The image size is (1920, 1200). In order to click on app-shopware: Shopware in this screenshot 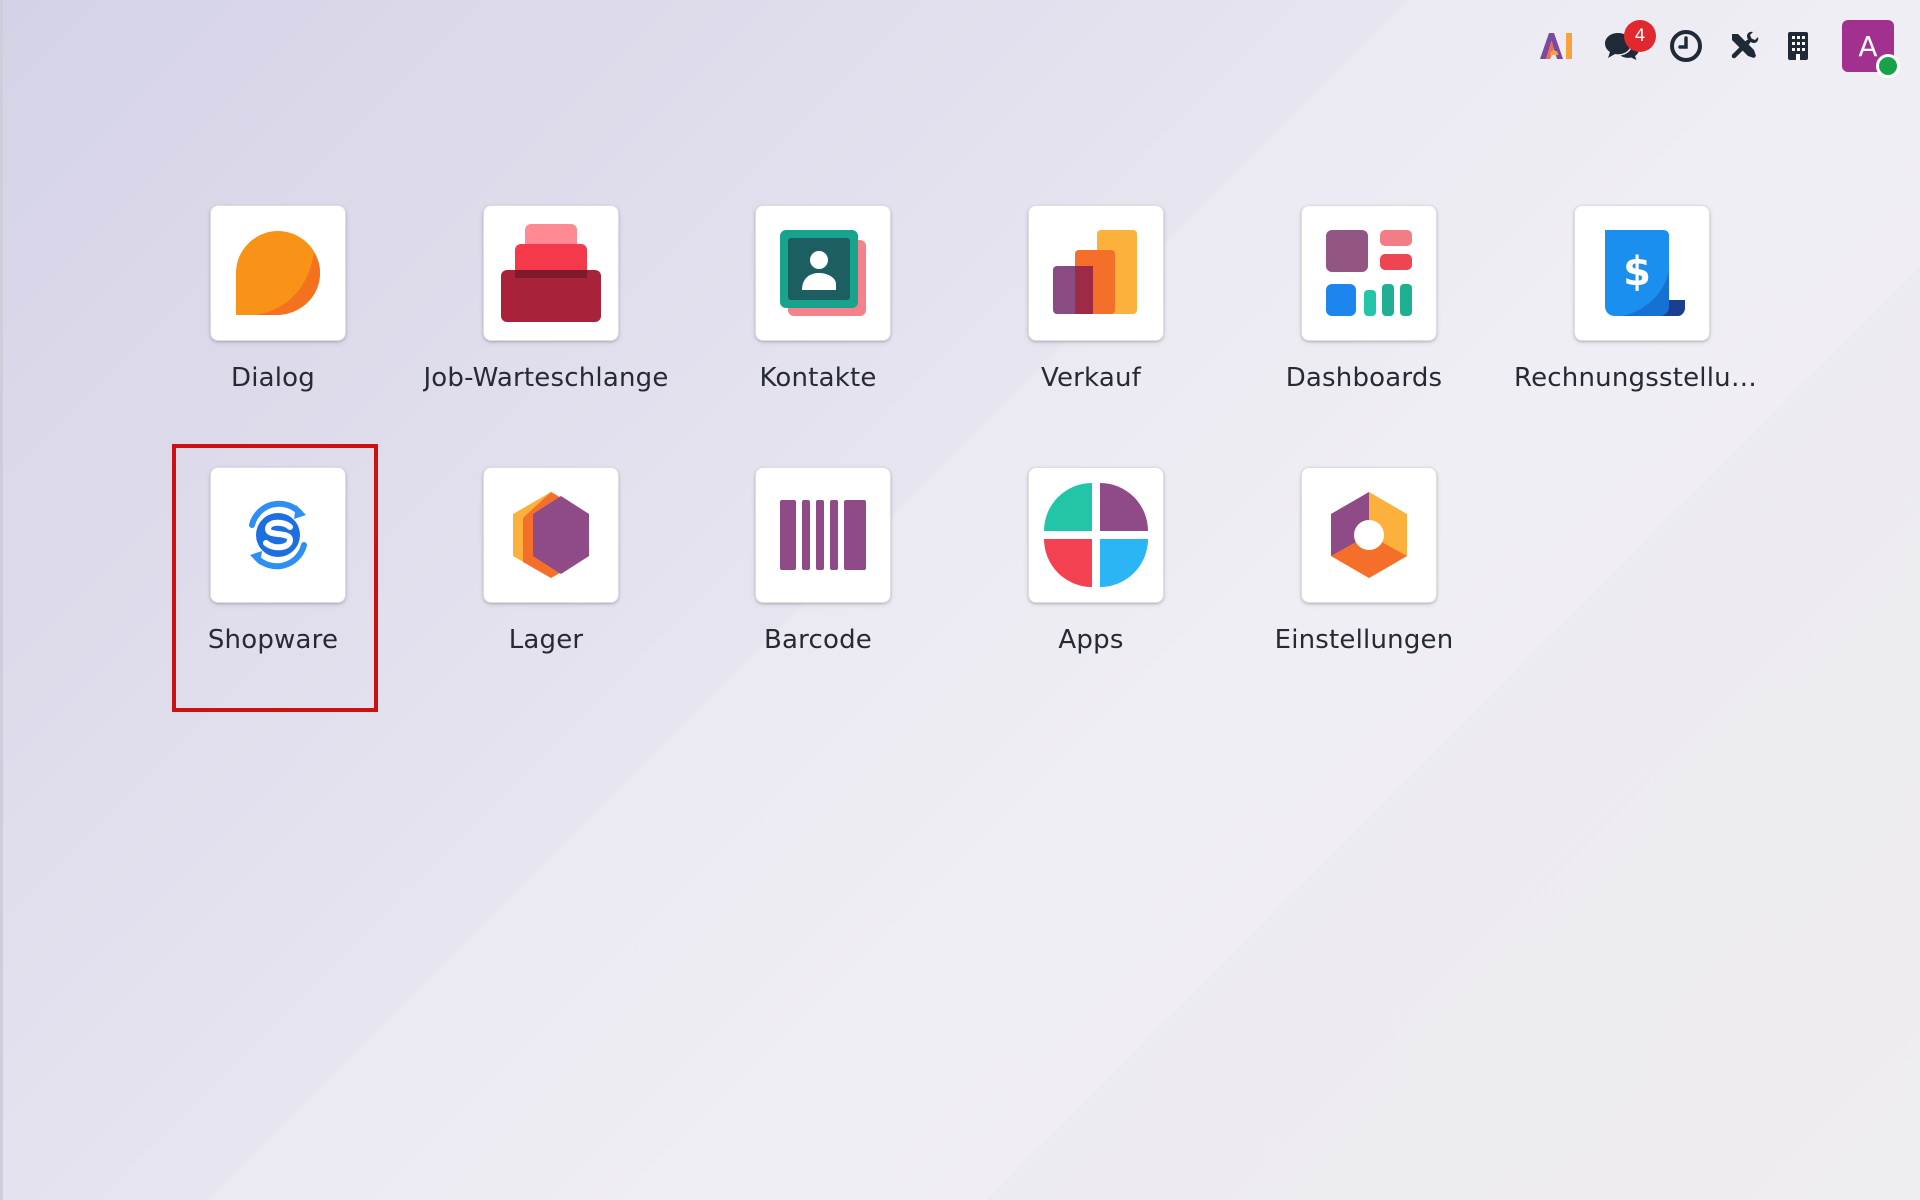, I will do `click(273, 572)`.